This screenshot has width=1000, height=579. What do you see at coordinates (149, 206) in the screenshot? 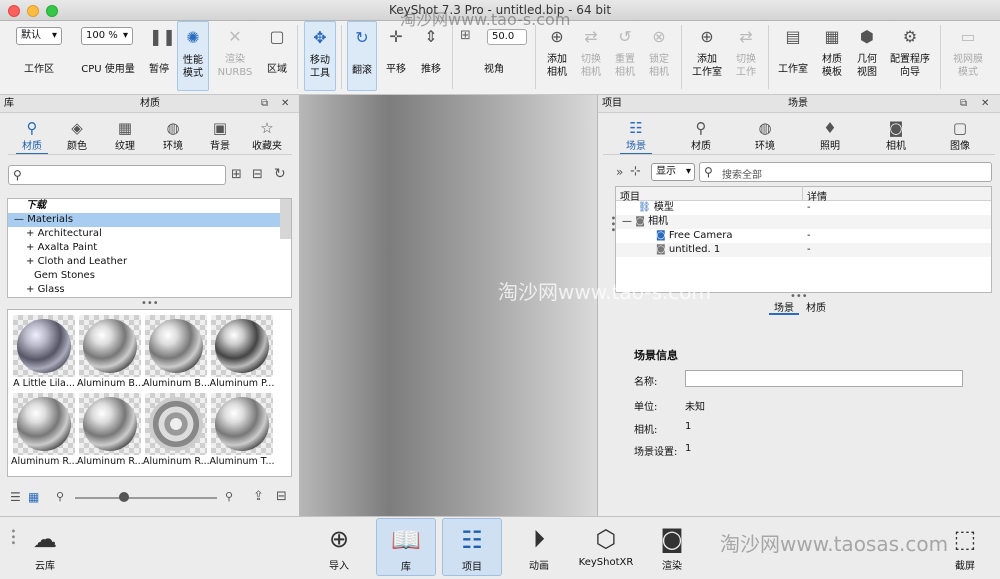
I see `tree-item-downloads: 下载` at bounding box center [149, 206].